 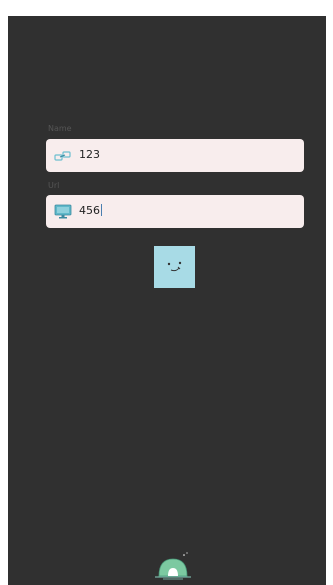 I want to click on name-field-label: Name, so click(x=60, y=128).